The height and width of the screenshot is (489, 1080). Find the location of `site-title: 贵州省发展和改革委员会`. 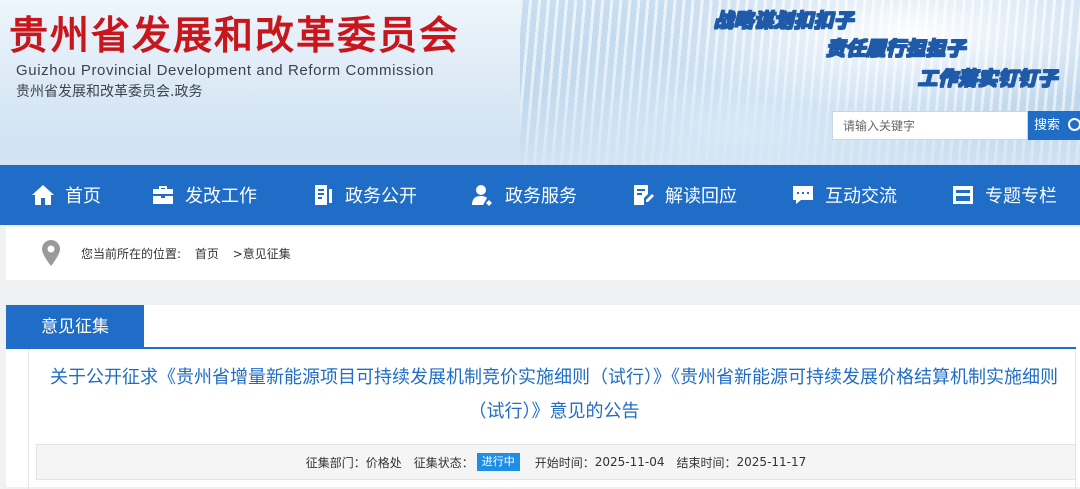

site-title: 贵州省发展和改革委员会 is located at coordinates (234, 36).